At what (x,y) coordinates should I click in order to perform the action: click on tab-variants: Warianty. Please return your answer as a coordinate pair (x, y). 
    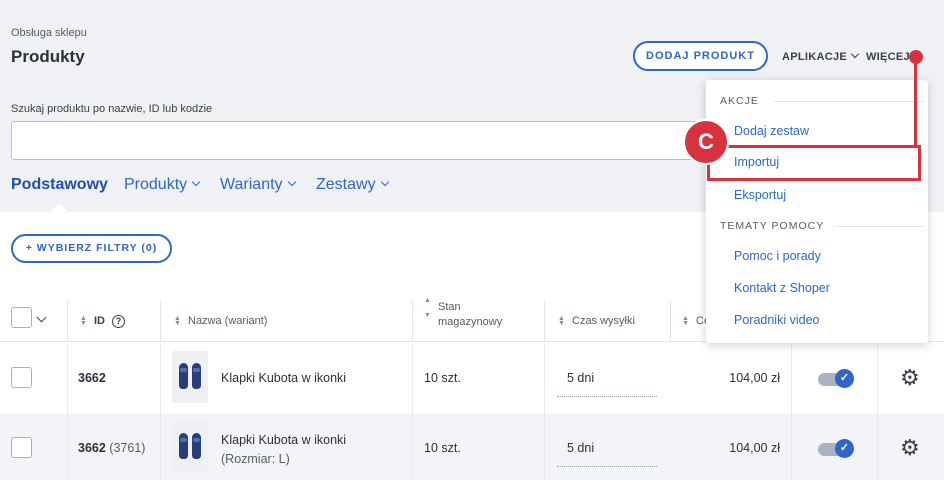
    Looking at the image, I should click on (258, 185).